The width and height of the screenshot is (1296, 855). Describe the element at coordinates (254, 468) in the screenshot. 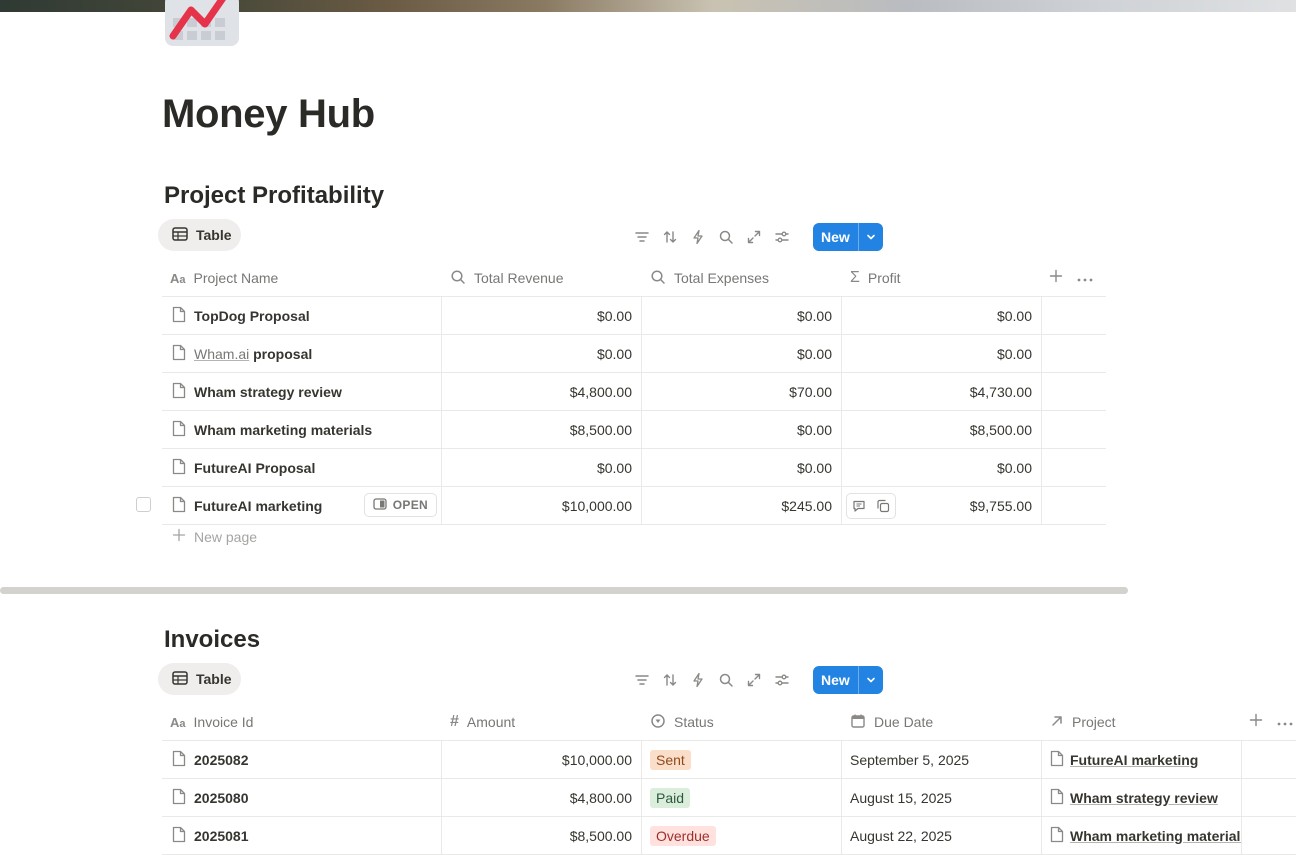

I see `project-name: FutureAI Proposal` at that location.